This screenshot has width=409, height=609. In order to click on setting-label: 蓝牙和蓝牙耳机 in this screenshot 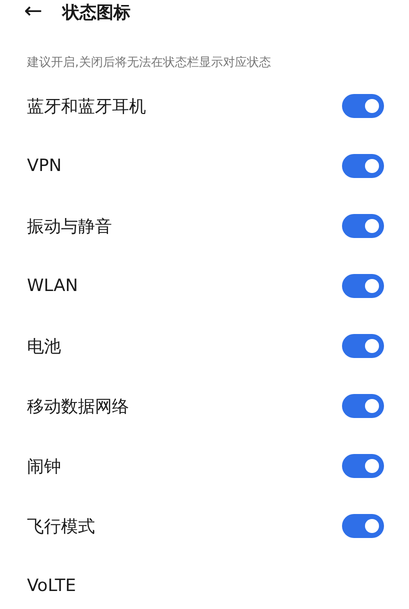, I will do `click(86, 107)`.